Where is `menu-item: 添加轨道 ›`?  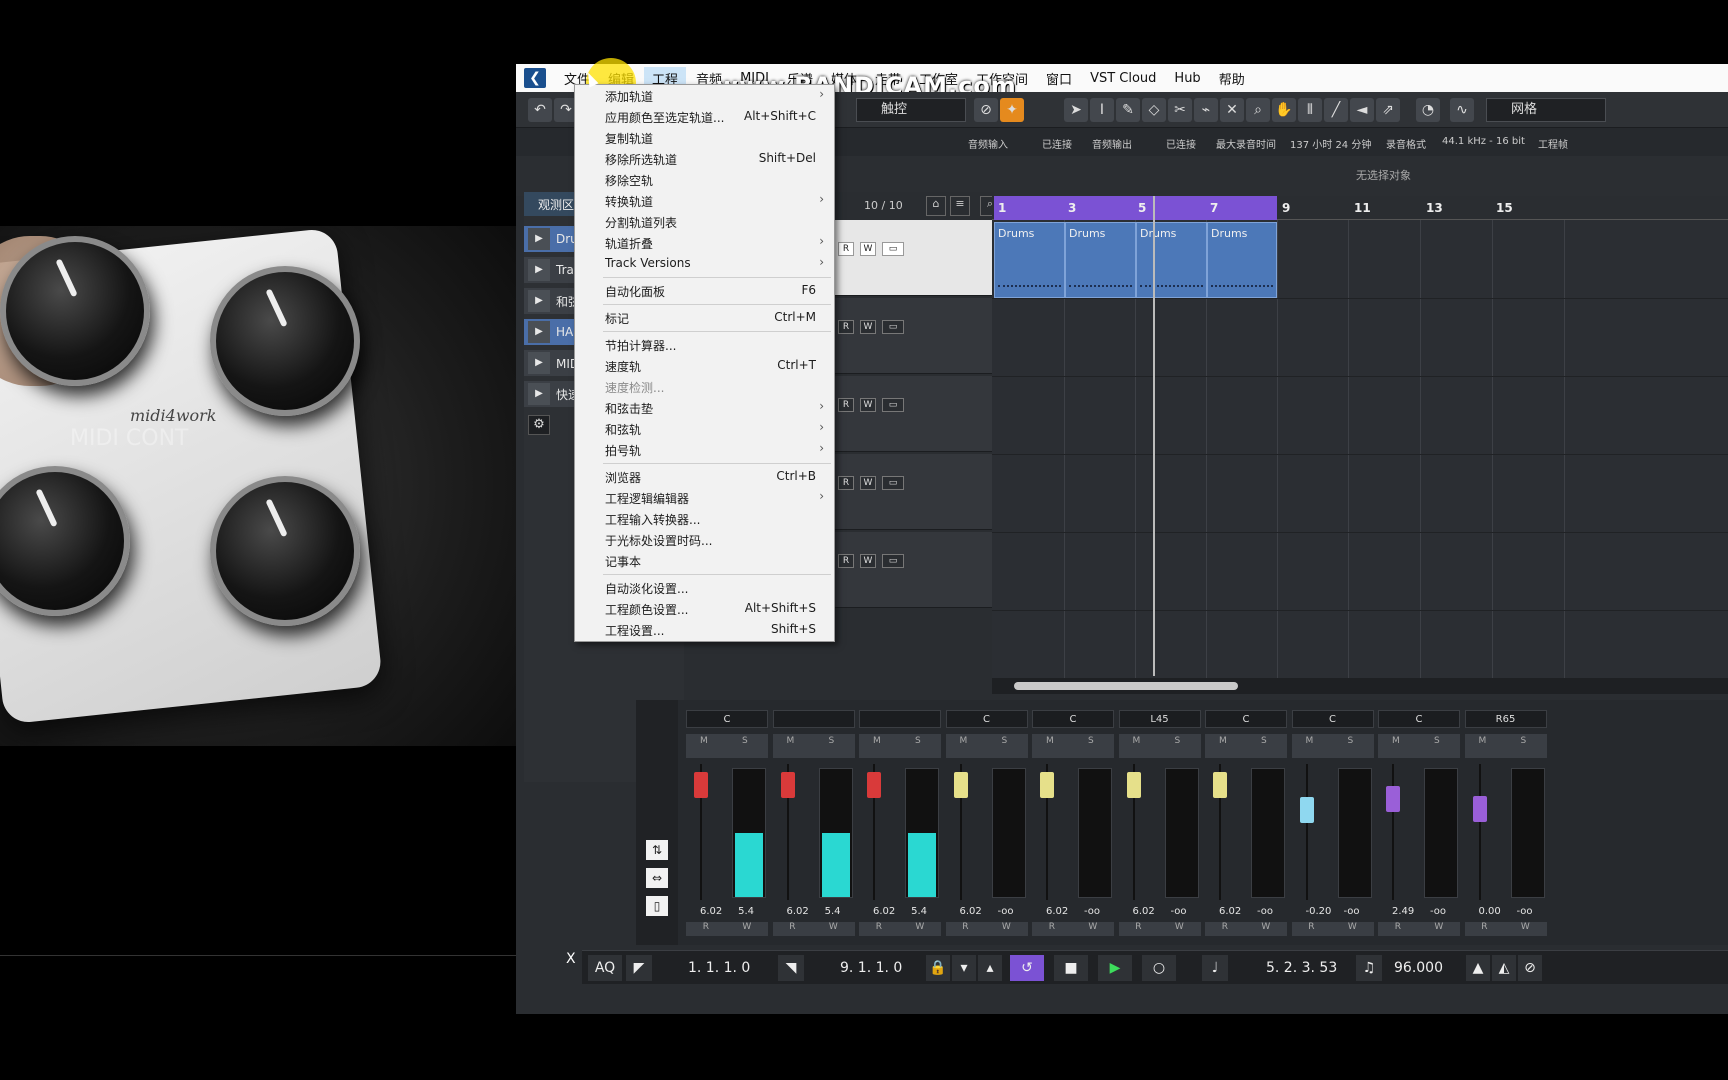
menu-item: 添加轨道 › is located at coordinates (704, 95).